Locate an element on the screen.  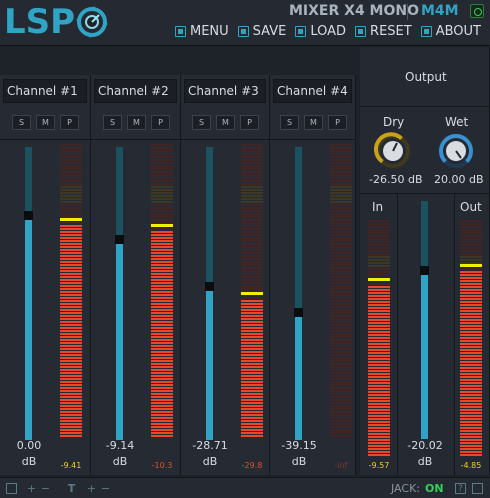
gear-logo-icon is located at coordinates (92, 22).